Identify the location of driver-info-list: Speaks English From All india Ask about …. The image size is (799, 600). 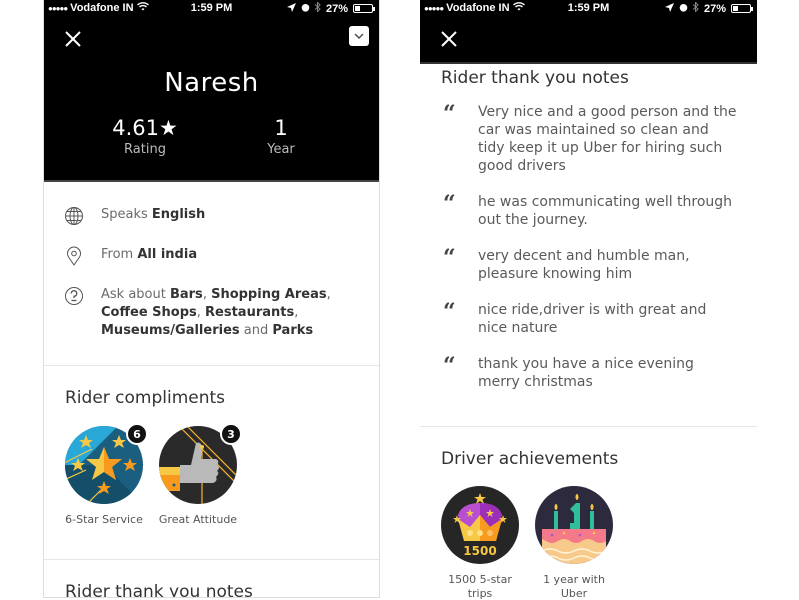
(211, 284).